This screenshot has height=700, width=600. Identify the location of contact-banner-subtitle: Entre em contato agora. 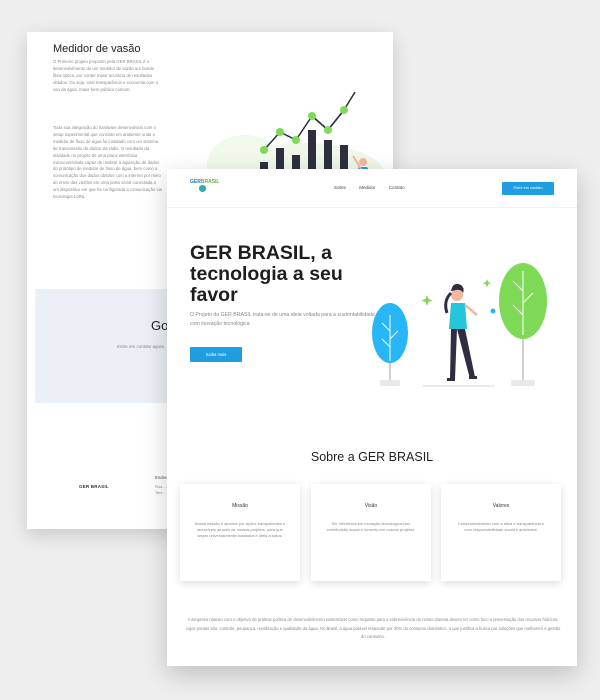
(141, 346).